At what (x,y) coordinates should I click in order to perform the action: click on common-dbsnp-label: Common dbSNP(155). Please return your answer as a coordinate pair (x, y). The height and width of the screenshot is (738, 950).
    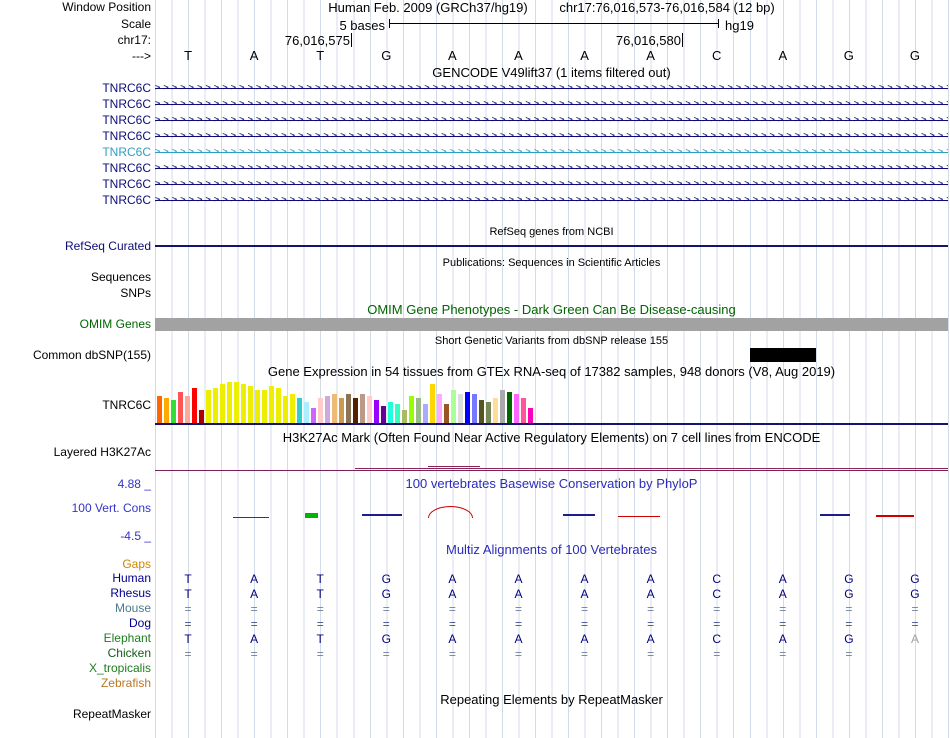
    Looking at the image, I should click on (75, 355).